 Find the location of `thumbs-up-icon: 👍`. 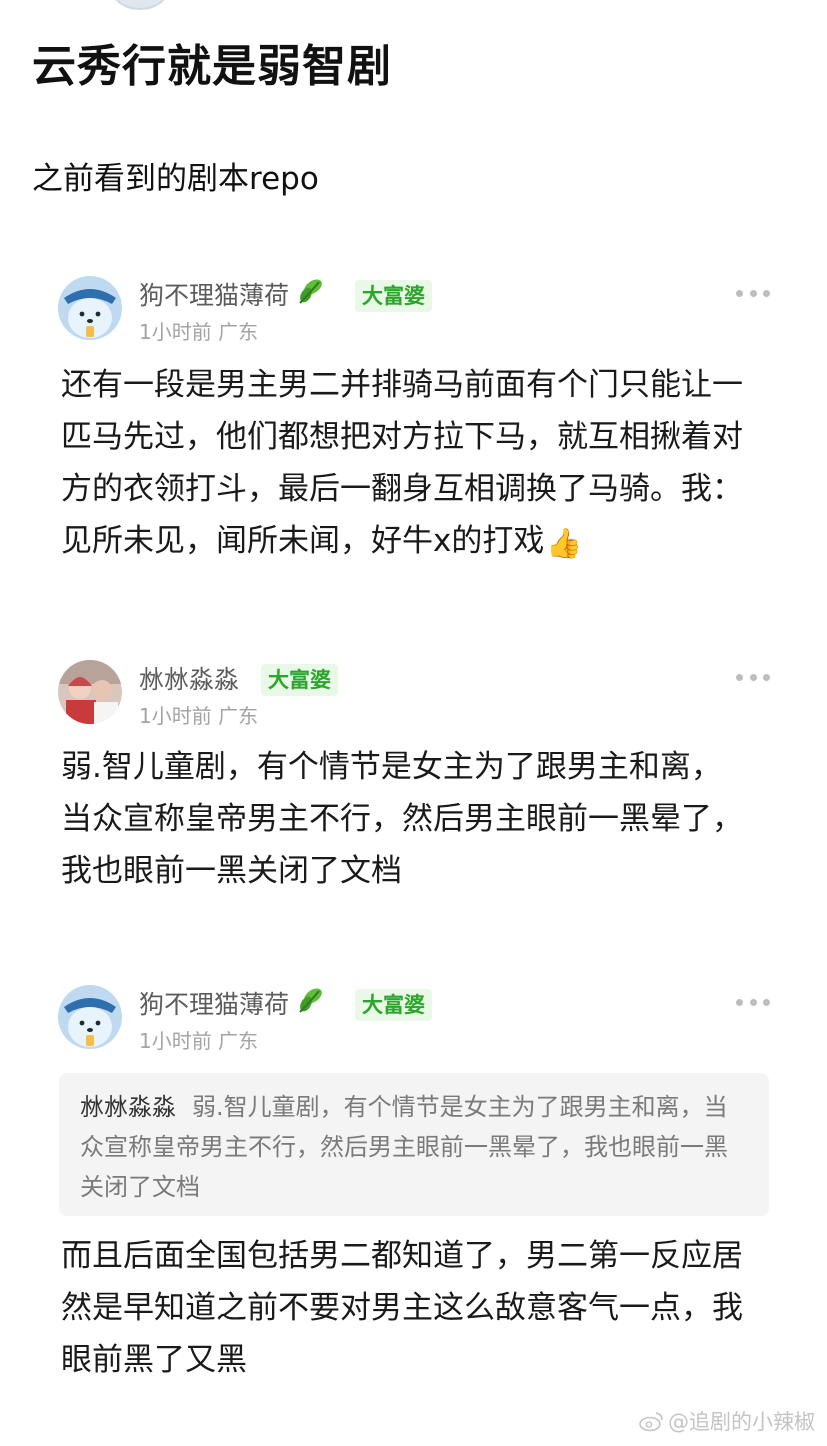

thumbs-up-icon: 👍 is located at coordinates (564, 542).